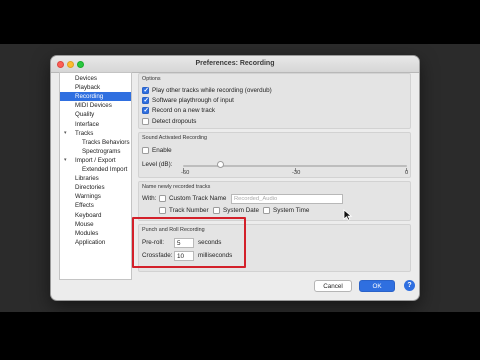 The height and width of the screenshot is (360, 480). What do you see at coordinates (89, 97) in the screenshot?
I see `sidebar-item-label: Recording` at bounding box center [89, 97].